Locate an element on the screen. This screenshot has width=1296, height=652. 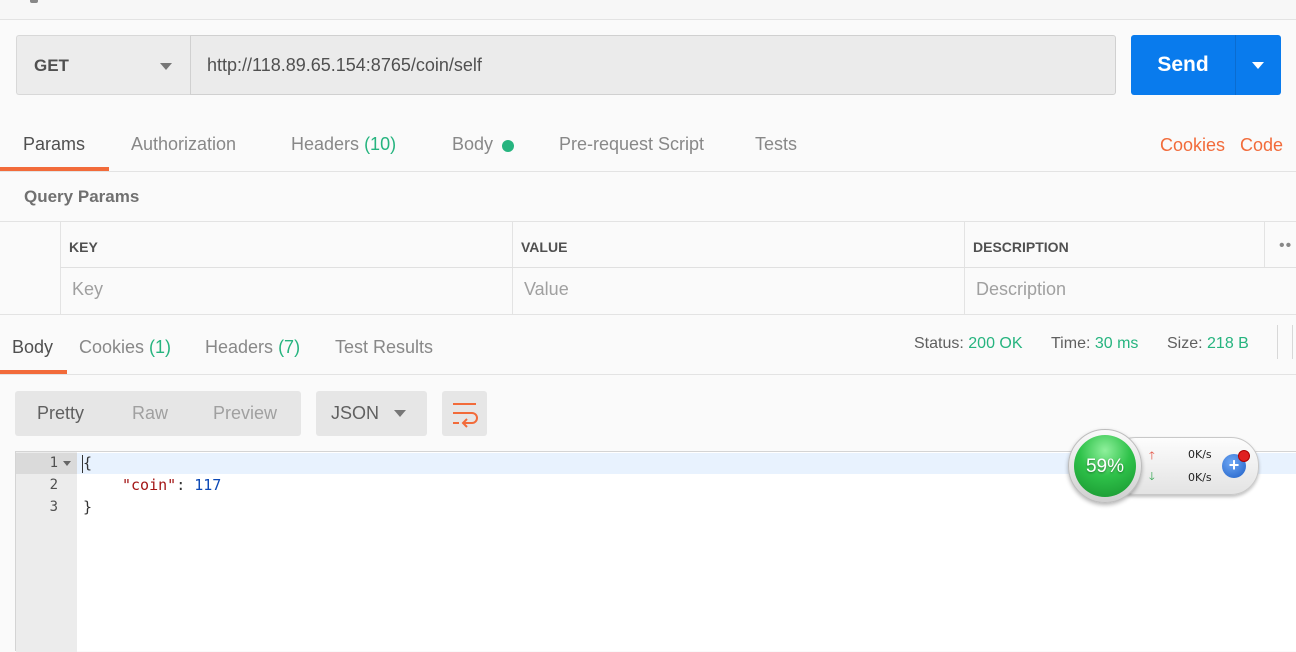
tab-body: Body is located at coordinates (472, 144).